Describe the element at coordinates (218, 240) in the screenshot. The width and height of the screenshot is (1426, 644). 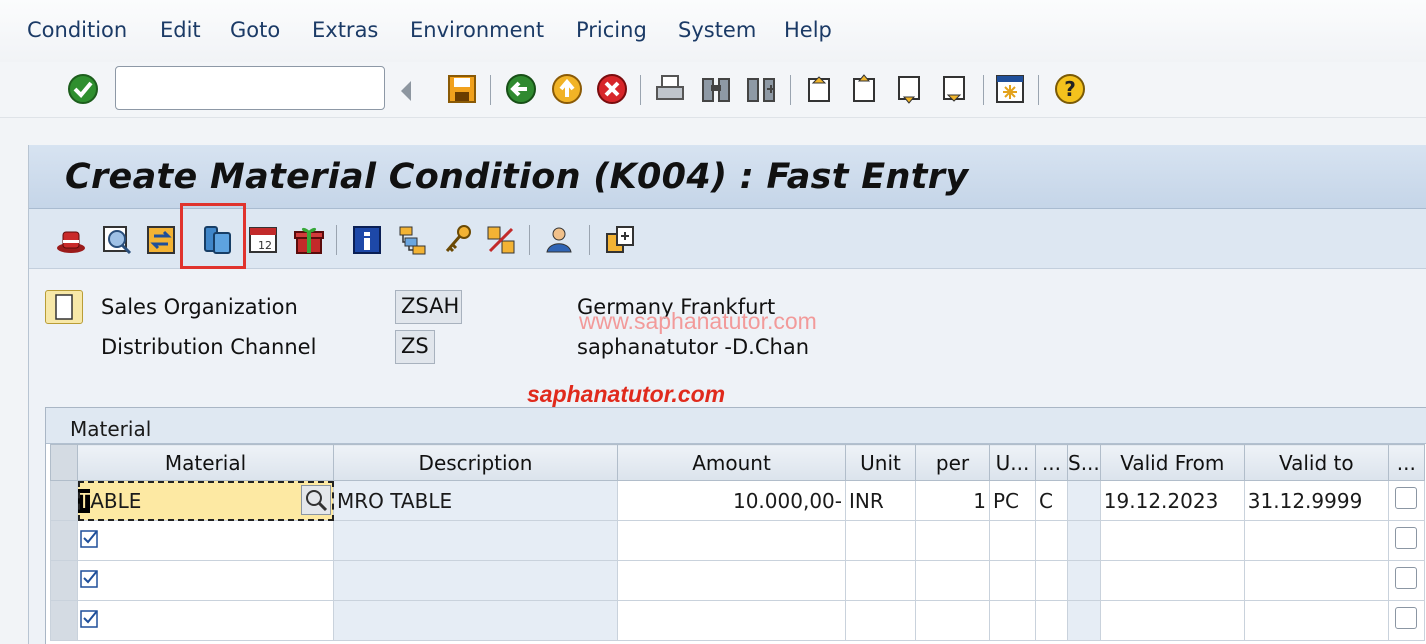
I see `copy-records-icon` at that location.